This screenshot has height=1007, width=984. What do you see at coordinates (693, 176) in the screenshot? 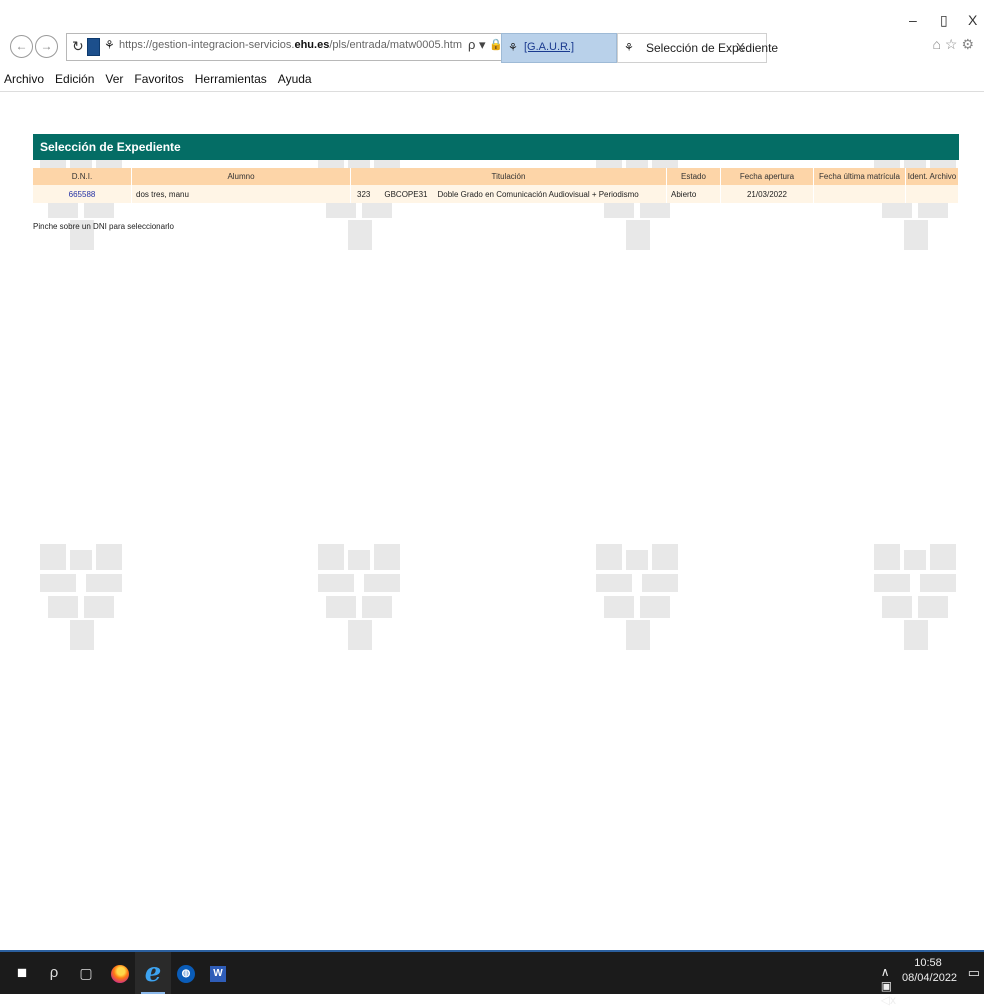
I see `col-estado: Estado` at bounding box center [693, 176].